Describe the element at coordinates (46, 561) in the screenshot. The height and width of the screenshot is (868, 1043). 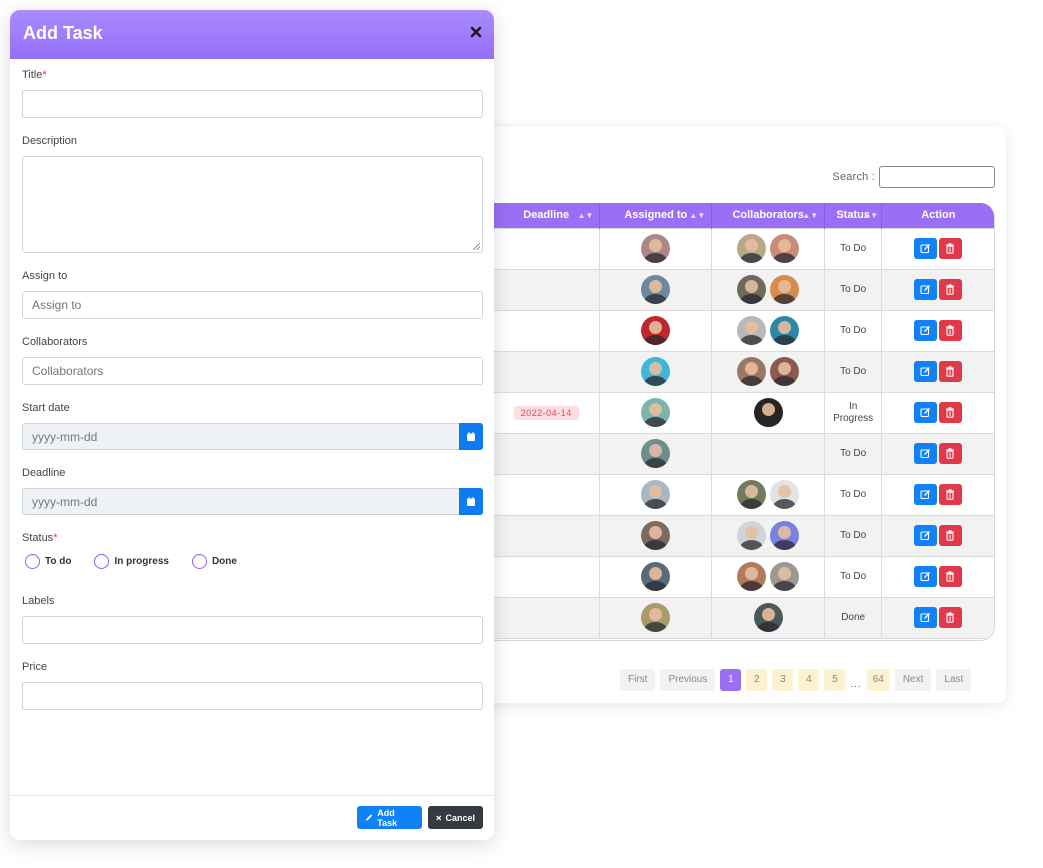
I see `status-radio-todo: To do` at that location.